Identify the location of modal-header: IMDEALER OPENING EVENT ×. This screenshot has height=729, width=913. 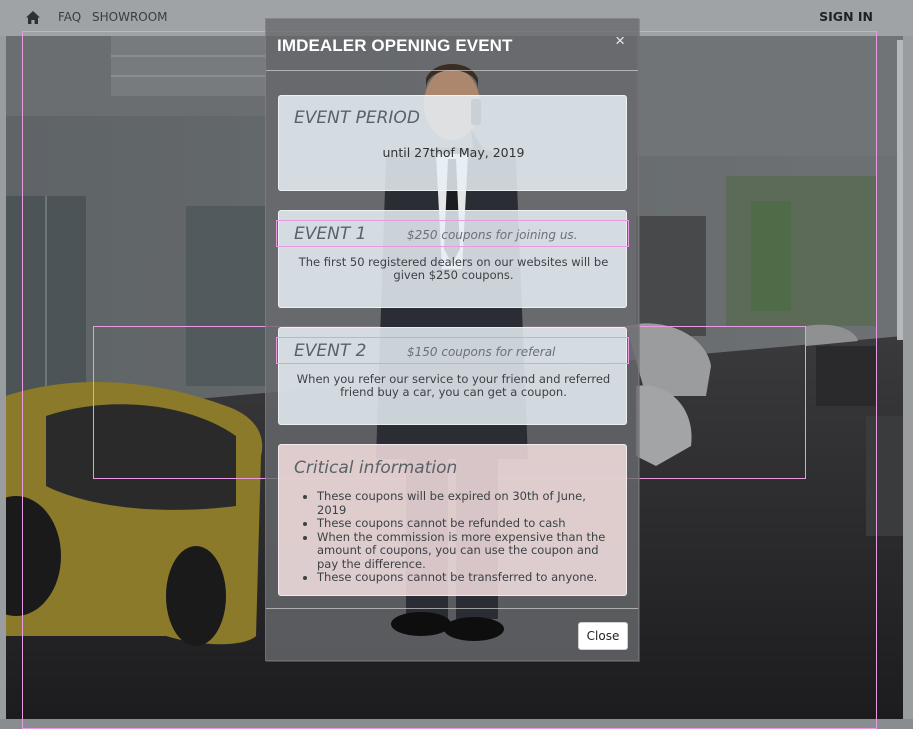
(452, 45).